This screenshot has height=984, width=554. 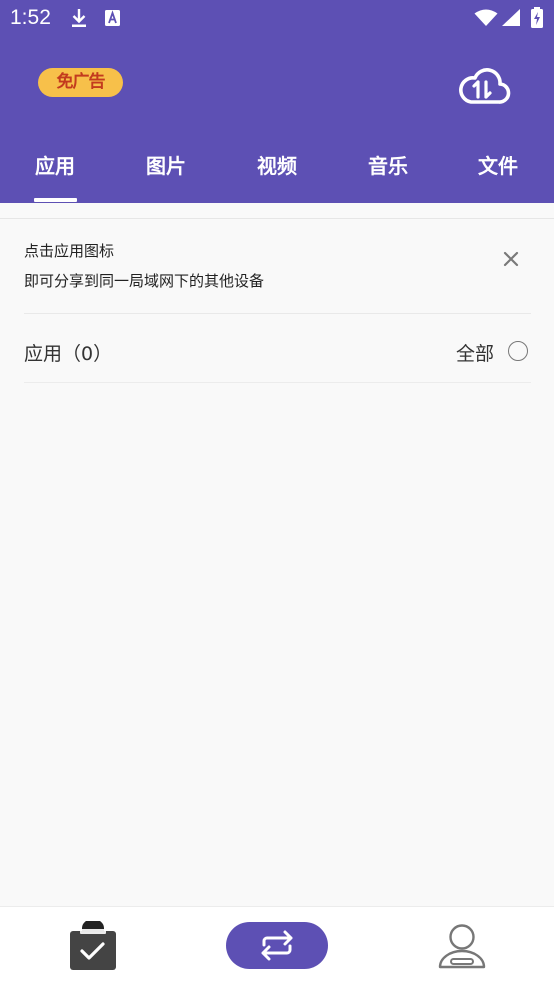 I want to click on select-all-radio, so click(x=518, y=351).